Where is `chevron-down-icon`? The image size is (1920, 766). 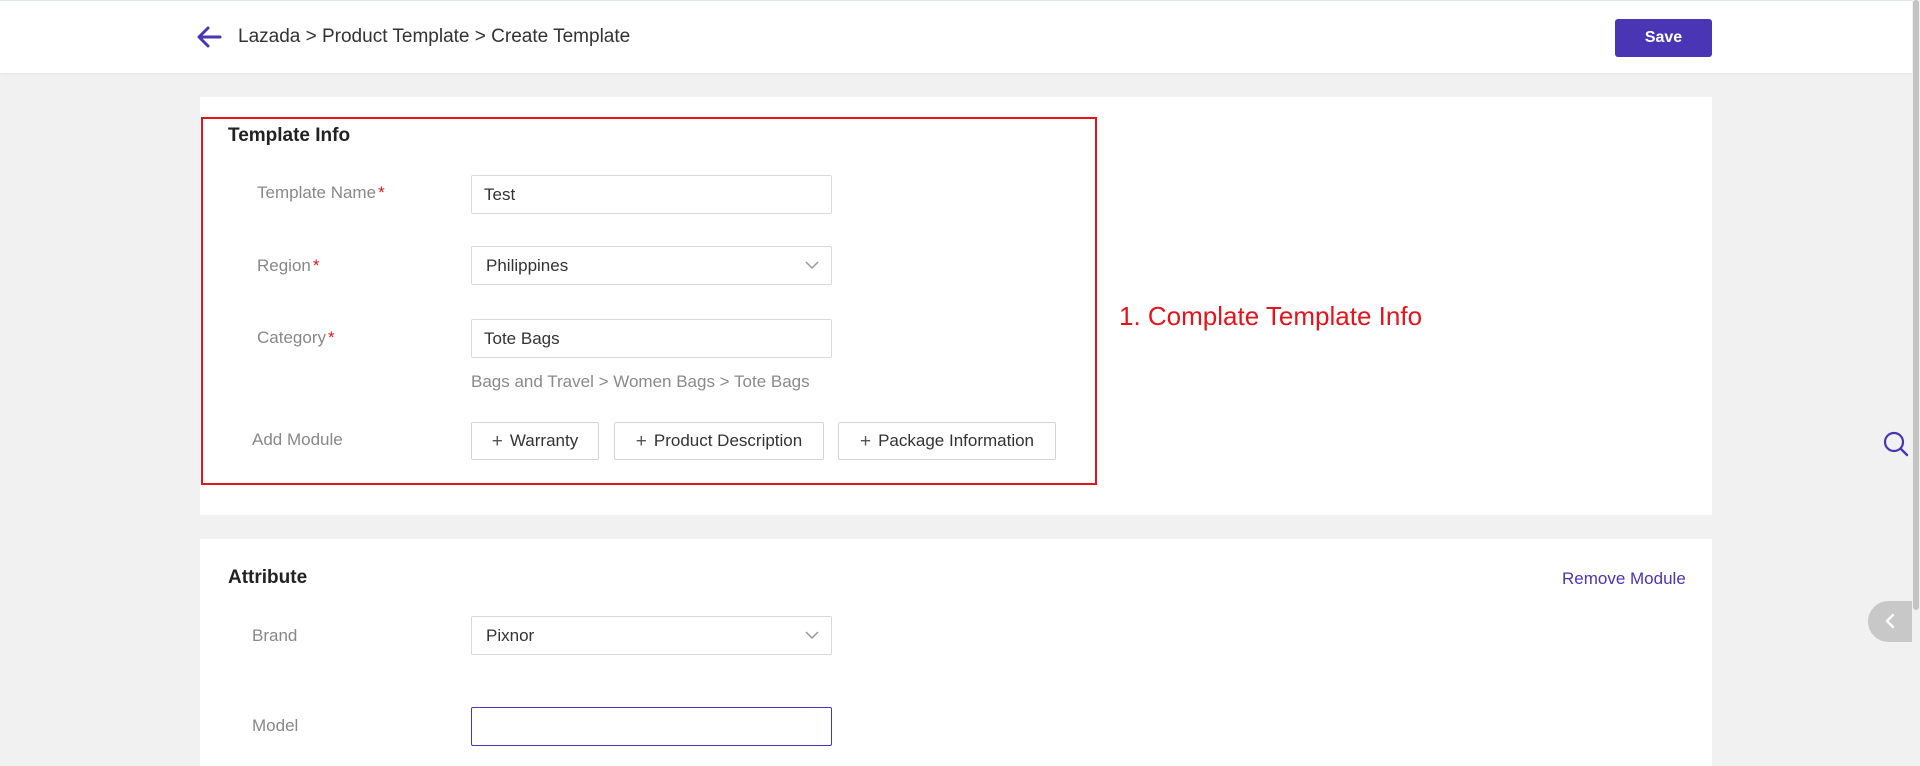
chevron-down-icon is located at coordinates (812, 635).